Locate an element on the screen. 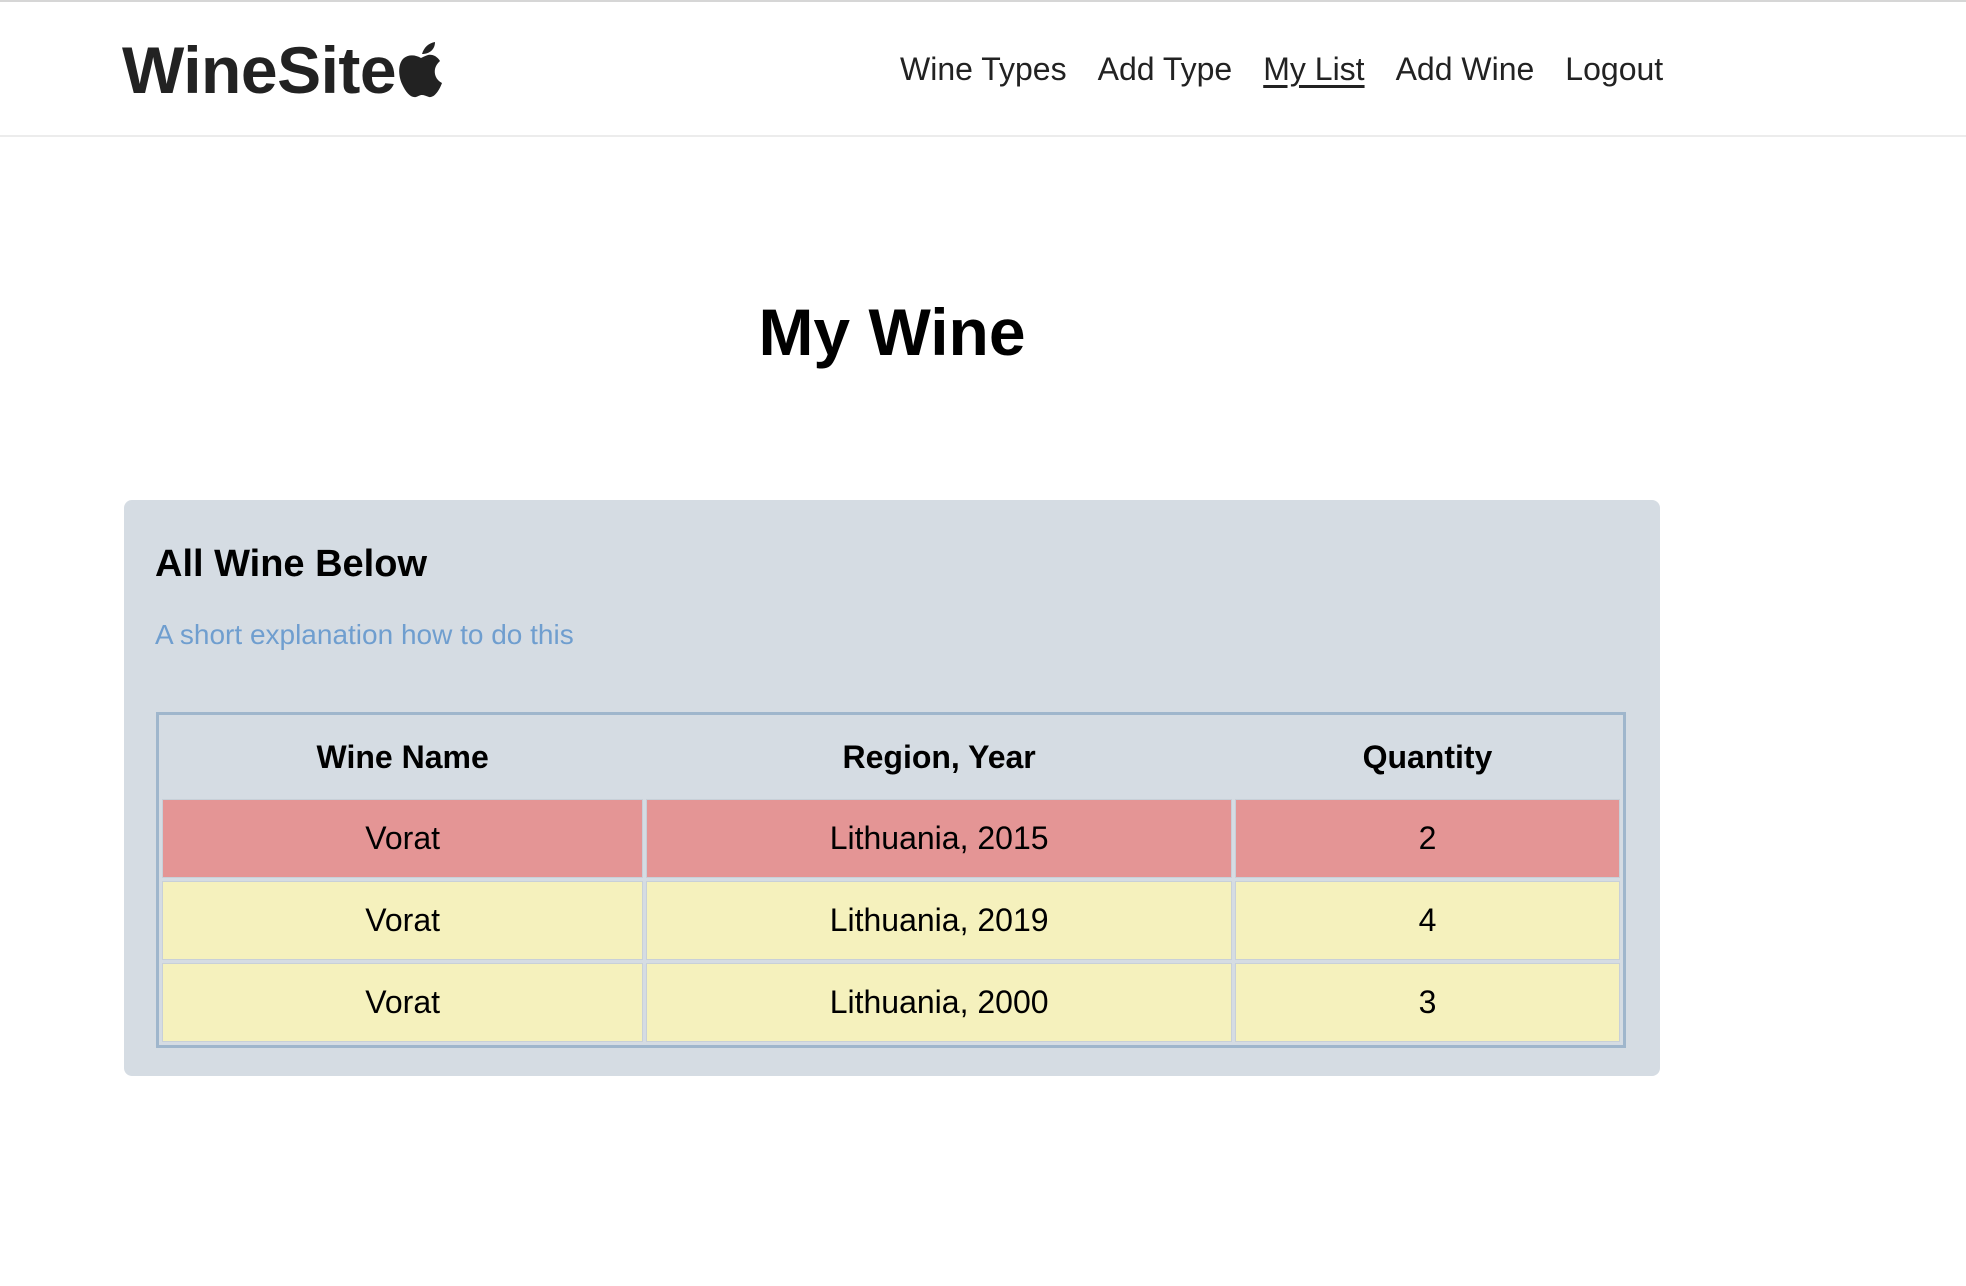 Image resolution: width=1966 pixels, height=1286 pixels. cell-quantity: 4 is located at coordinates (1427, 920).